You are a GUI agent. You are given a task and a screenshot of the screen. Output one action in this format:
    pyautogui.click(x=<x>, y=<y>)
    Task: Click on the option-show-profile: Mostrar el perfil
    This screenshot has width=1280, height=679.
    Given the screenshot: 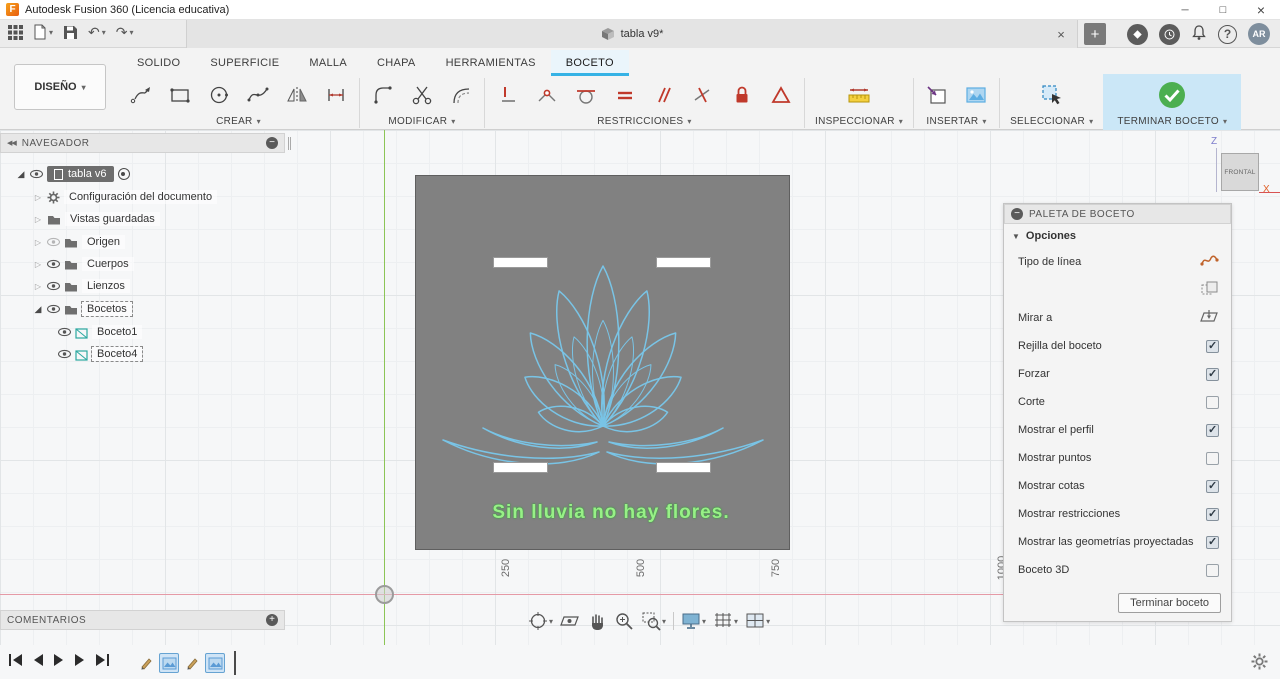 What is the action you would take?
    pyautogui.click(x=1117, y=430)
    